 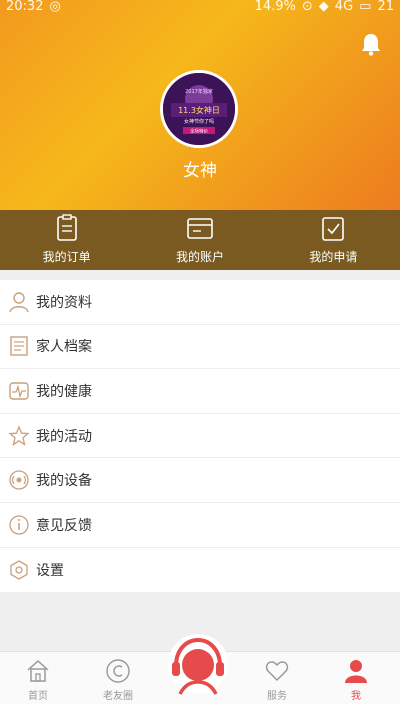 I want to click on username: 女神, so click(x=200, y=171).